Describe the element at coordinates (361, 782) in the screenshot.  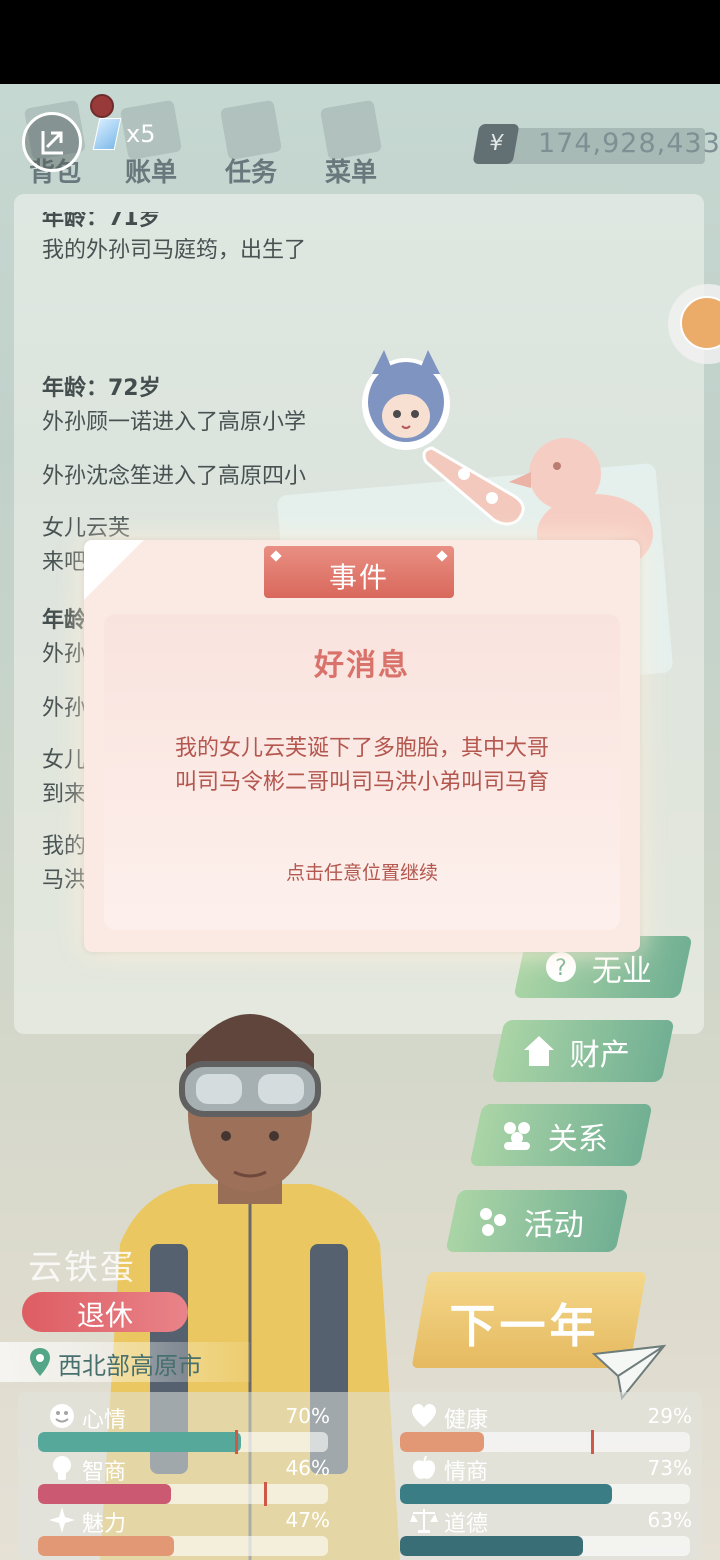
I see `dialog-message-line: 叫司马令彬二哥叫司马洪小弟叫司马育` at that location.